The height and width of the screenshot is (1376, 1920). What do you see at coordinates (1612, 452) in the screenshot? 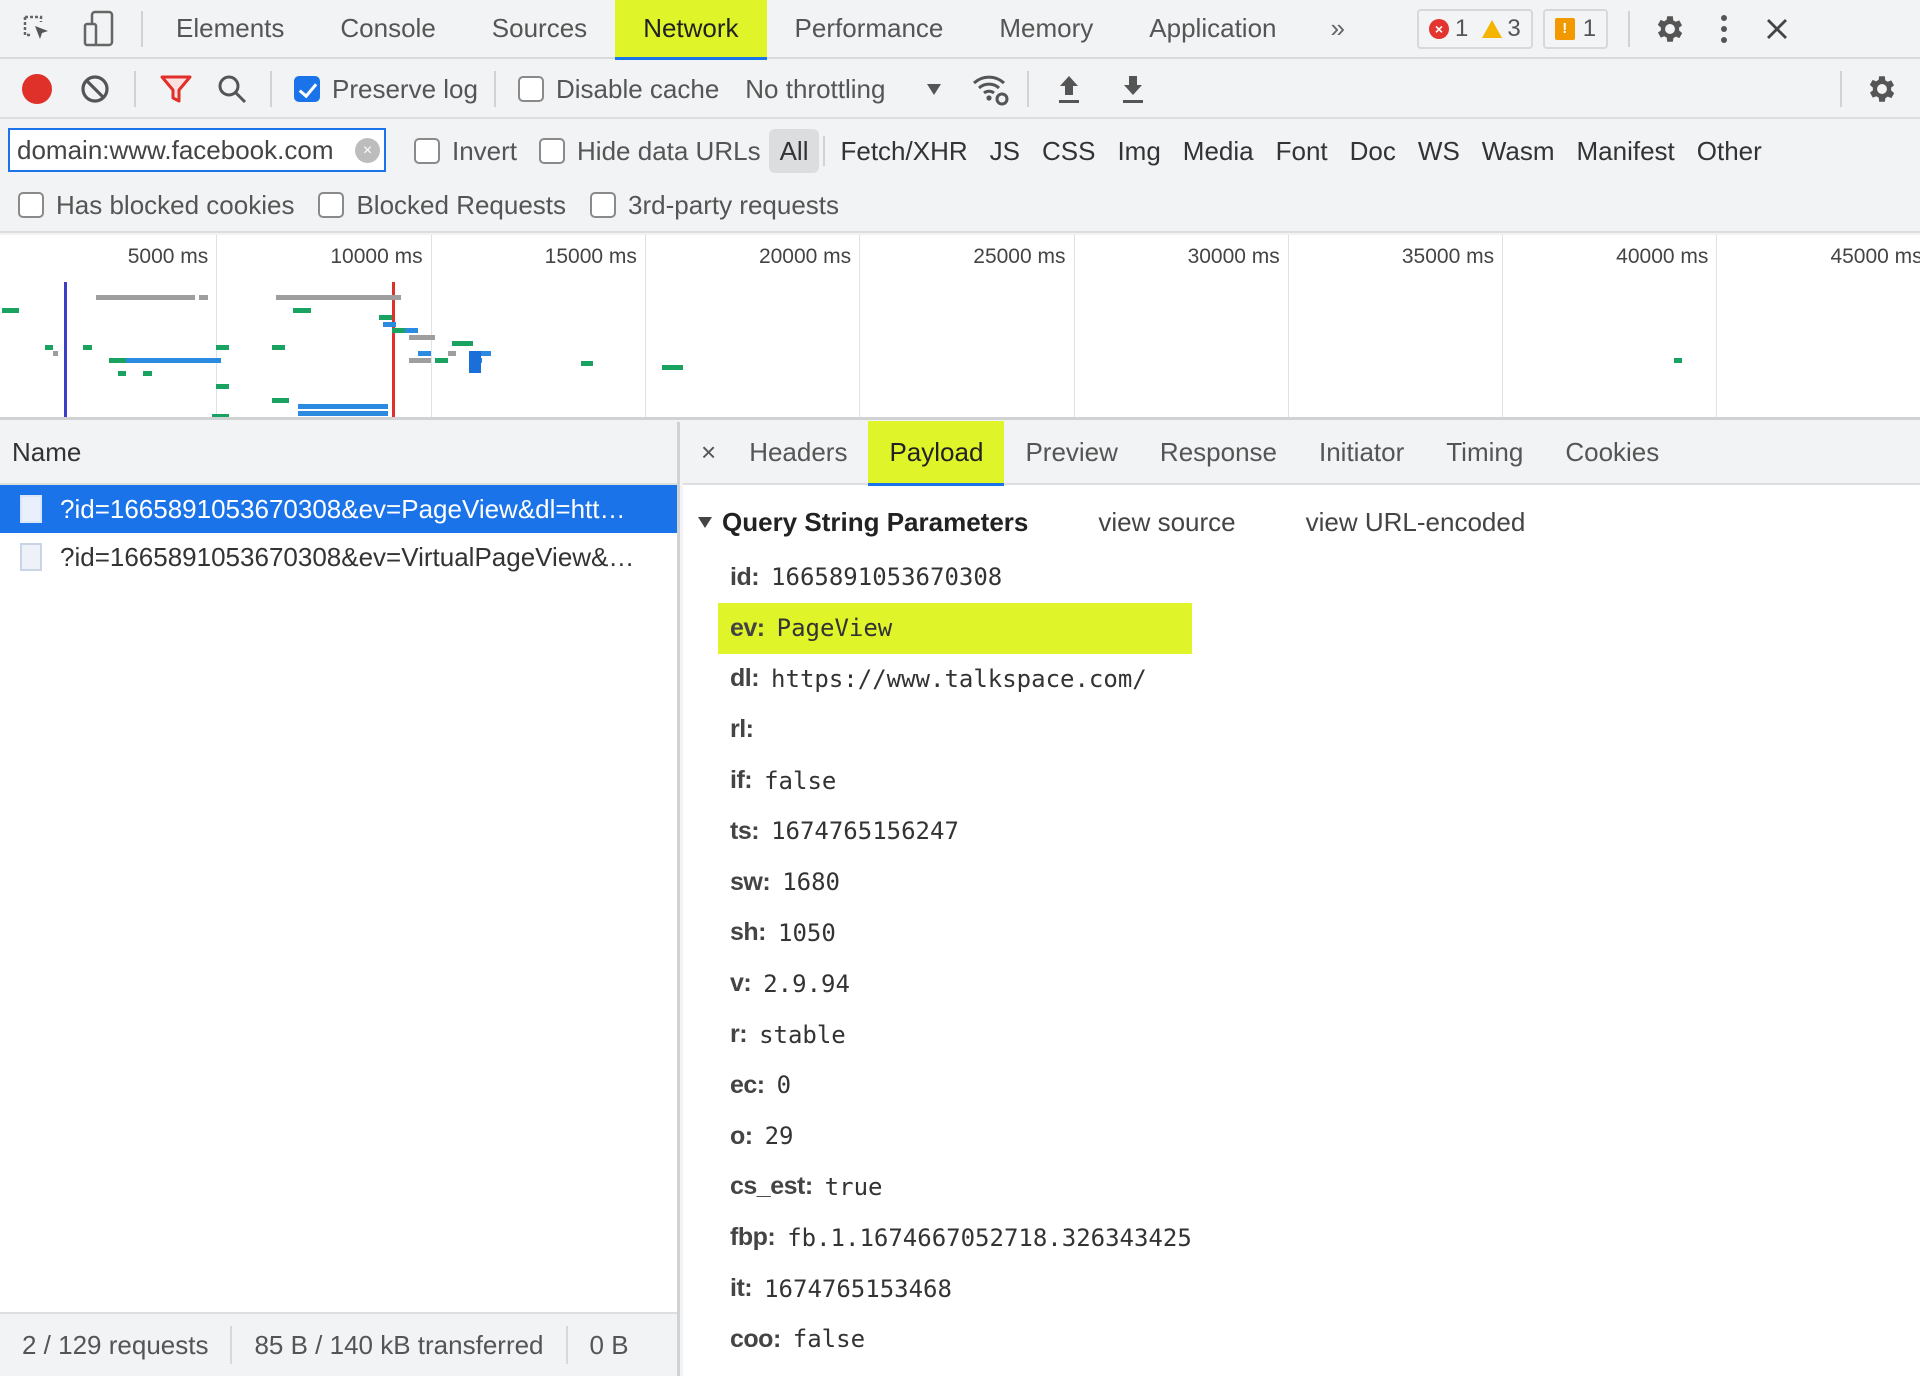
I see `tab-cookies: Cookies` at bounding box center [1612, 452].